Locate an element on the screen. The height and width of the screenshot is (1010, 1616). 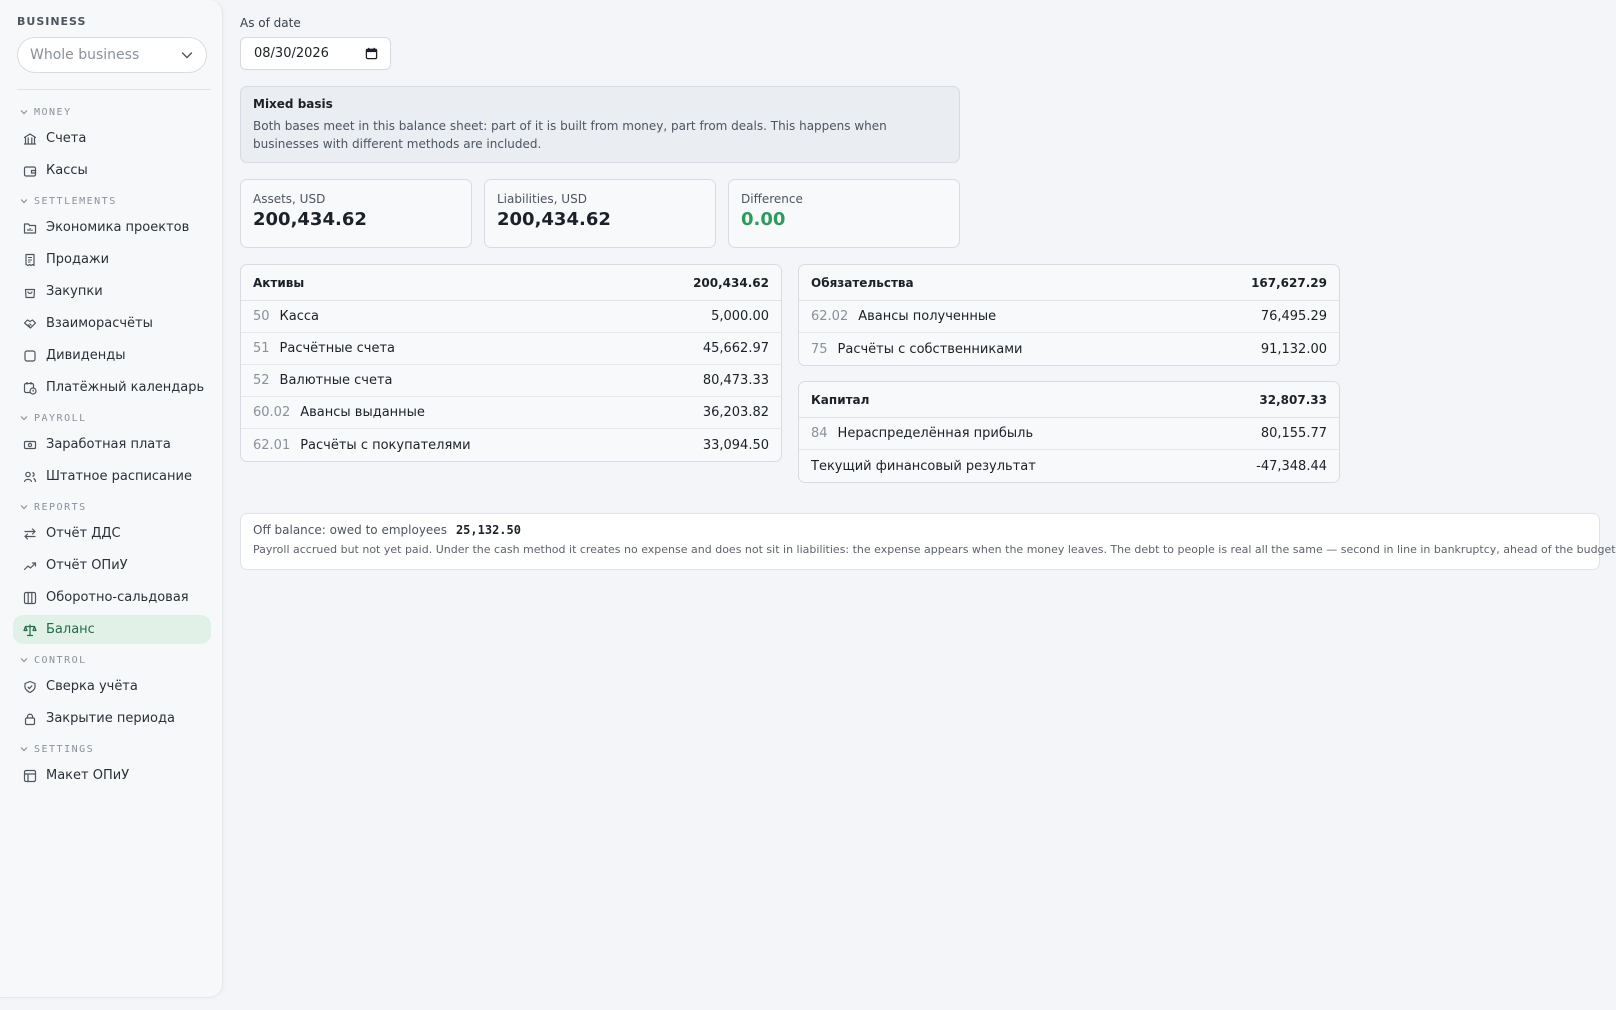
account-name: Нераспределённая прибыль is located at coordinates (935, 433).